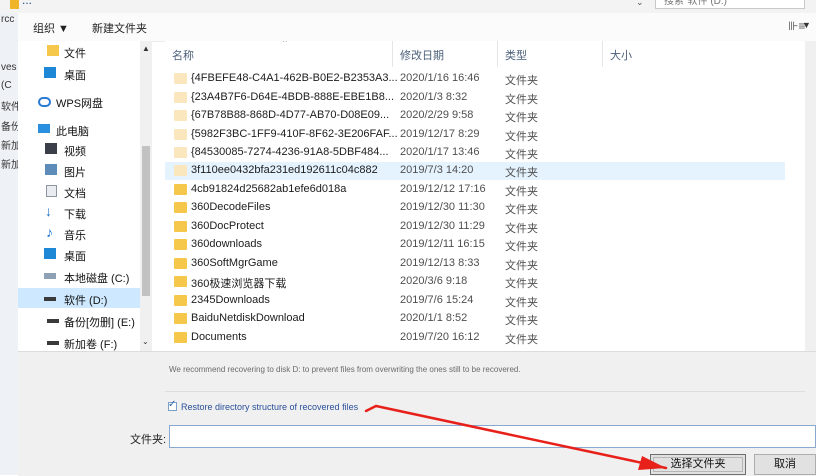 This screenshot has height=476, width=816. Describe the element at coordinates (442, 226) in the screenshot. I see `file-modified: 2019/12/30 11:29` at that location.